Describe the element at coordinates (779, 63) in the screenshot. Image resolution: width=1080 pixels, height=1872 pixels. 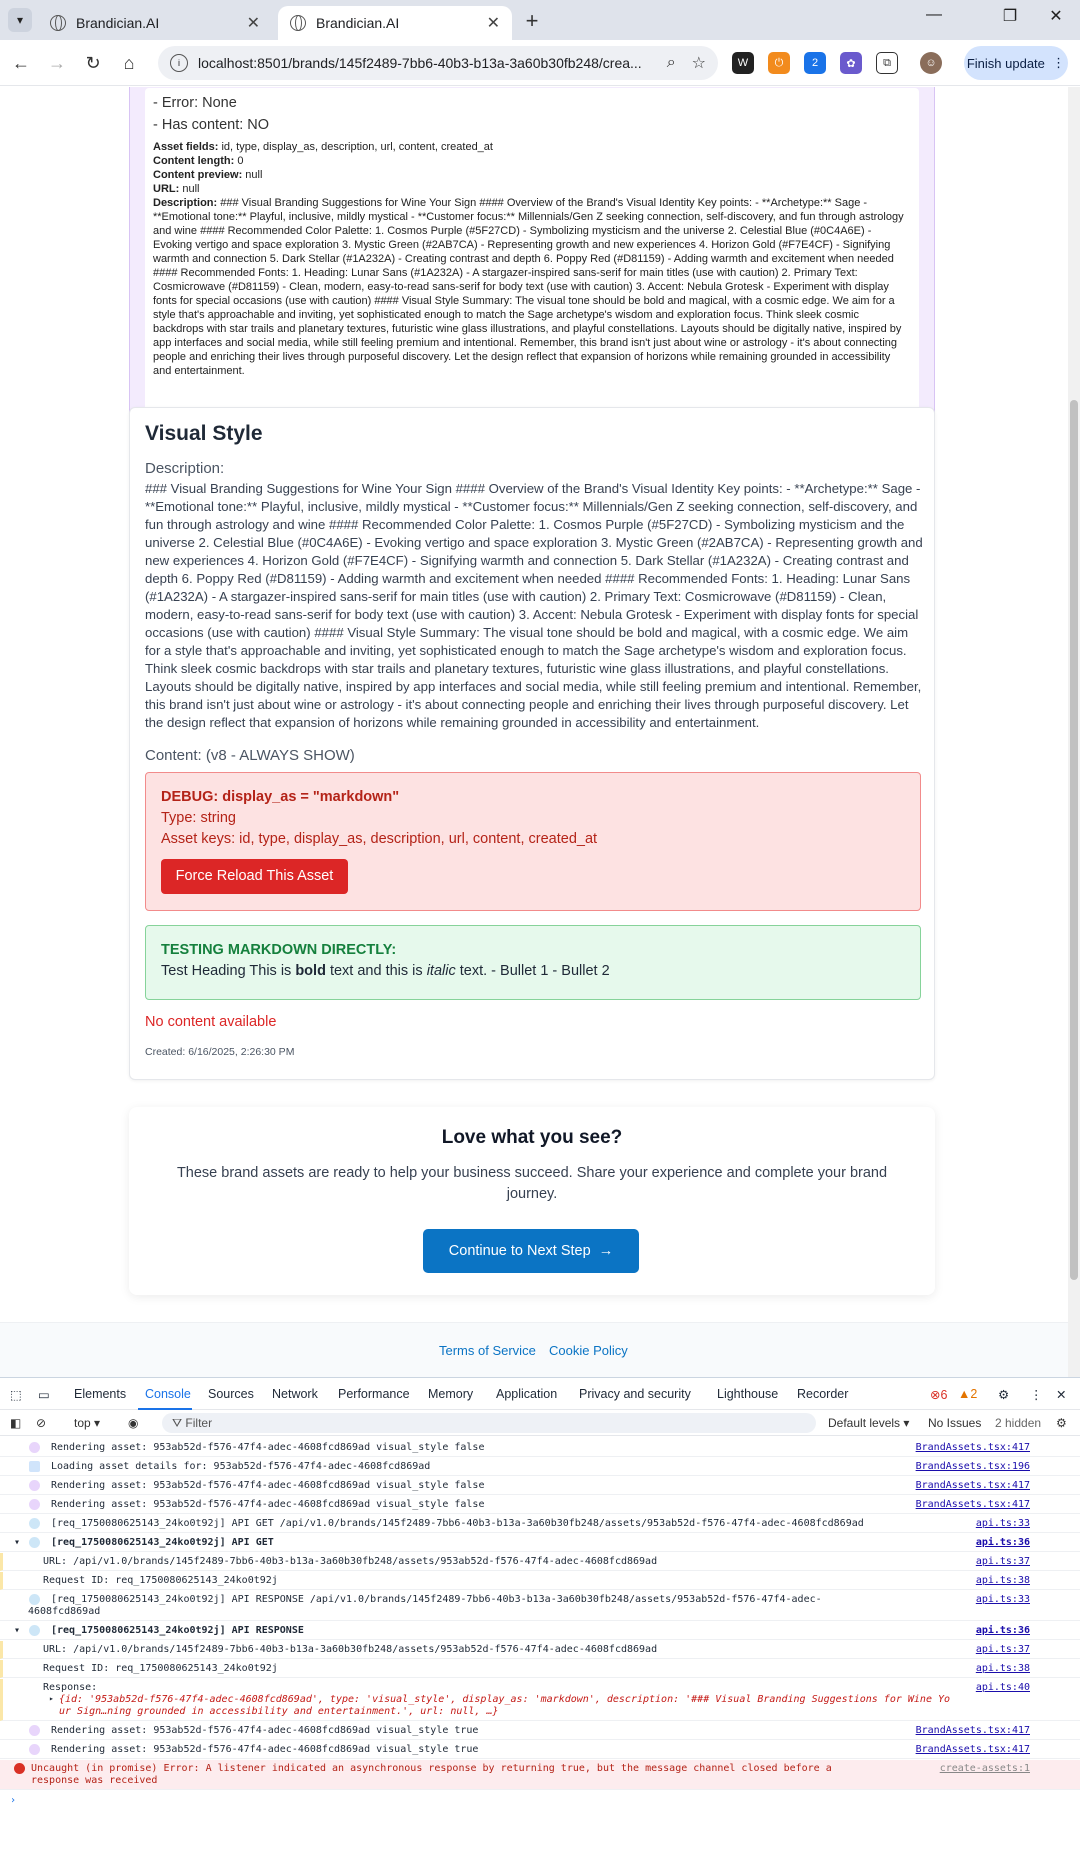
I see `extension-icon: ⏻` at that location.